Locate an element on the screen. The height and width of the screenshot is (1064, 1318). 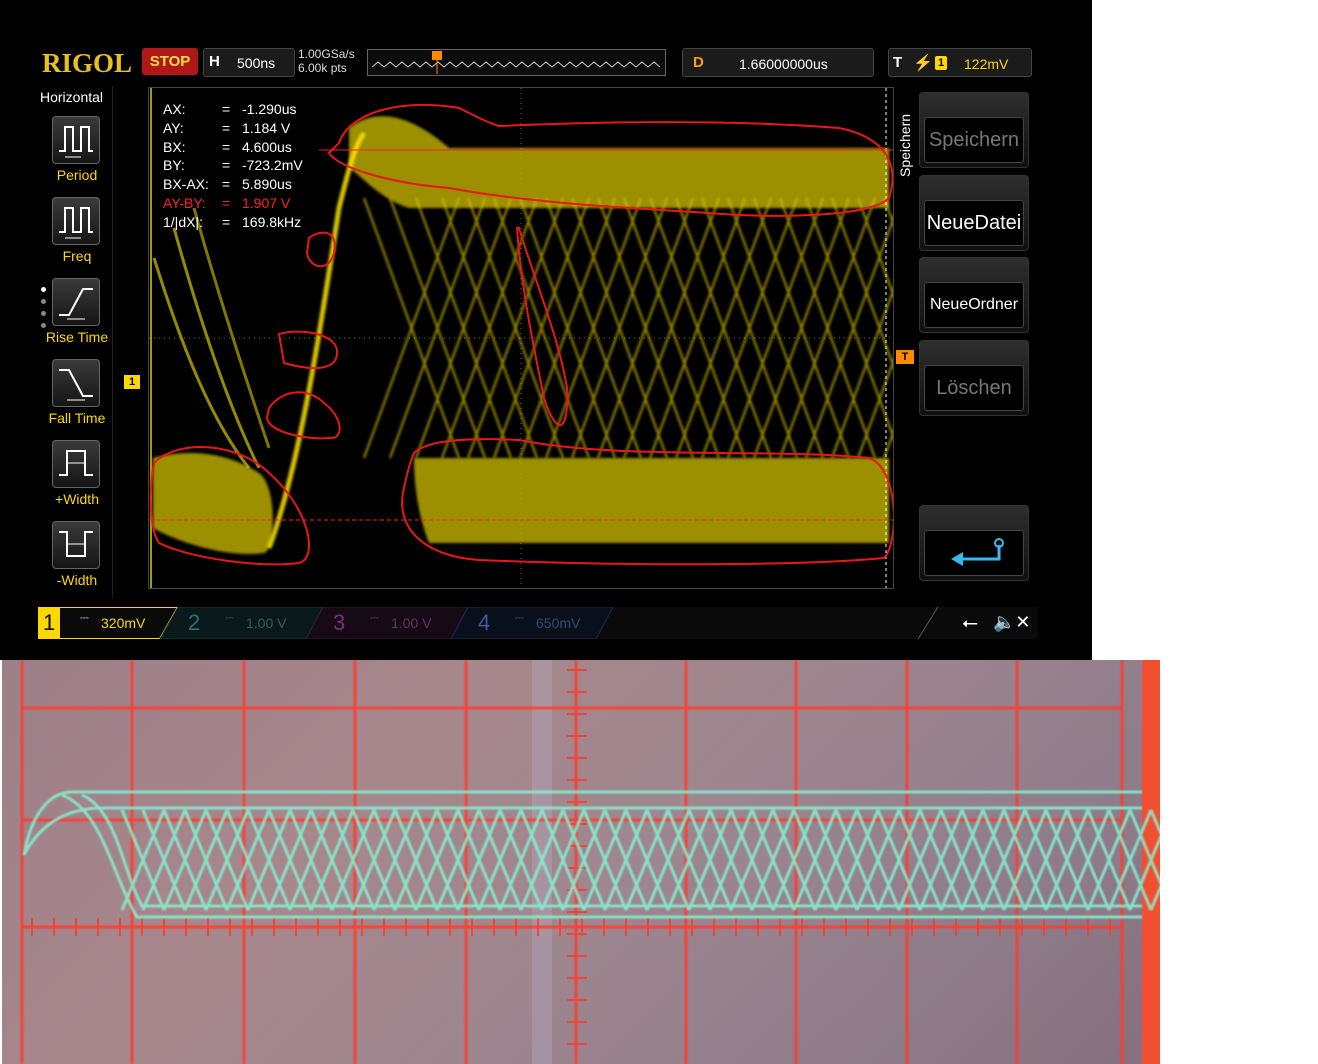
measure-positive-width: +Width is located at coordinates (75, 474).